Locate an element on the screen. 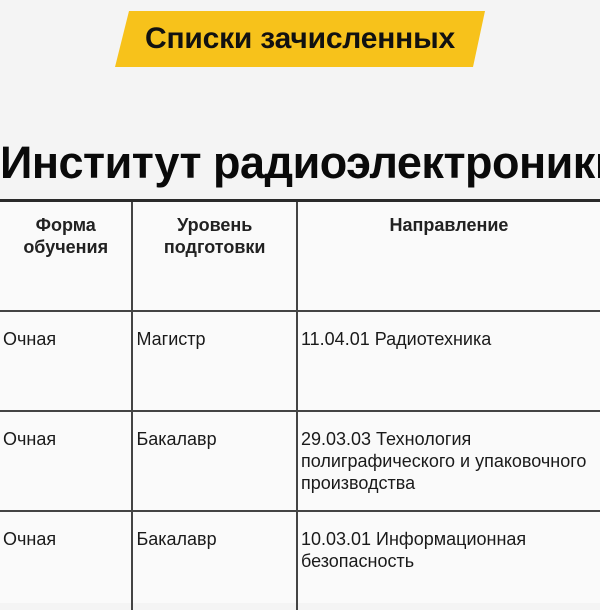 Image resolution: width=600 pixels, height=610 pixels. header-study-form: Форма обучения is located at coordinates (67, 257).